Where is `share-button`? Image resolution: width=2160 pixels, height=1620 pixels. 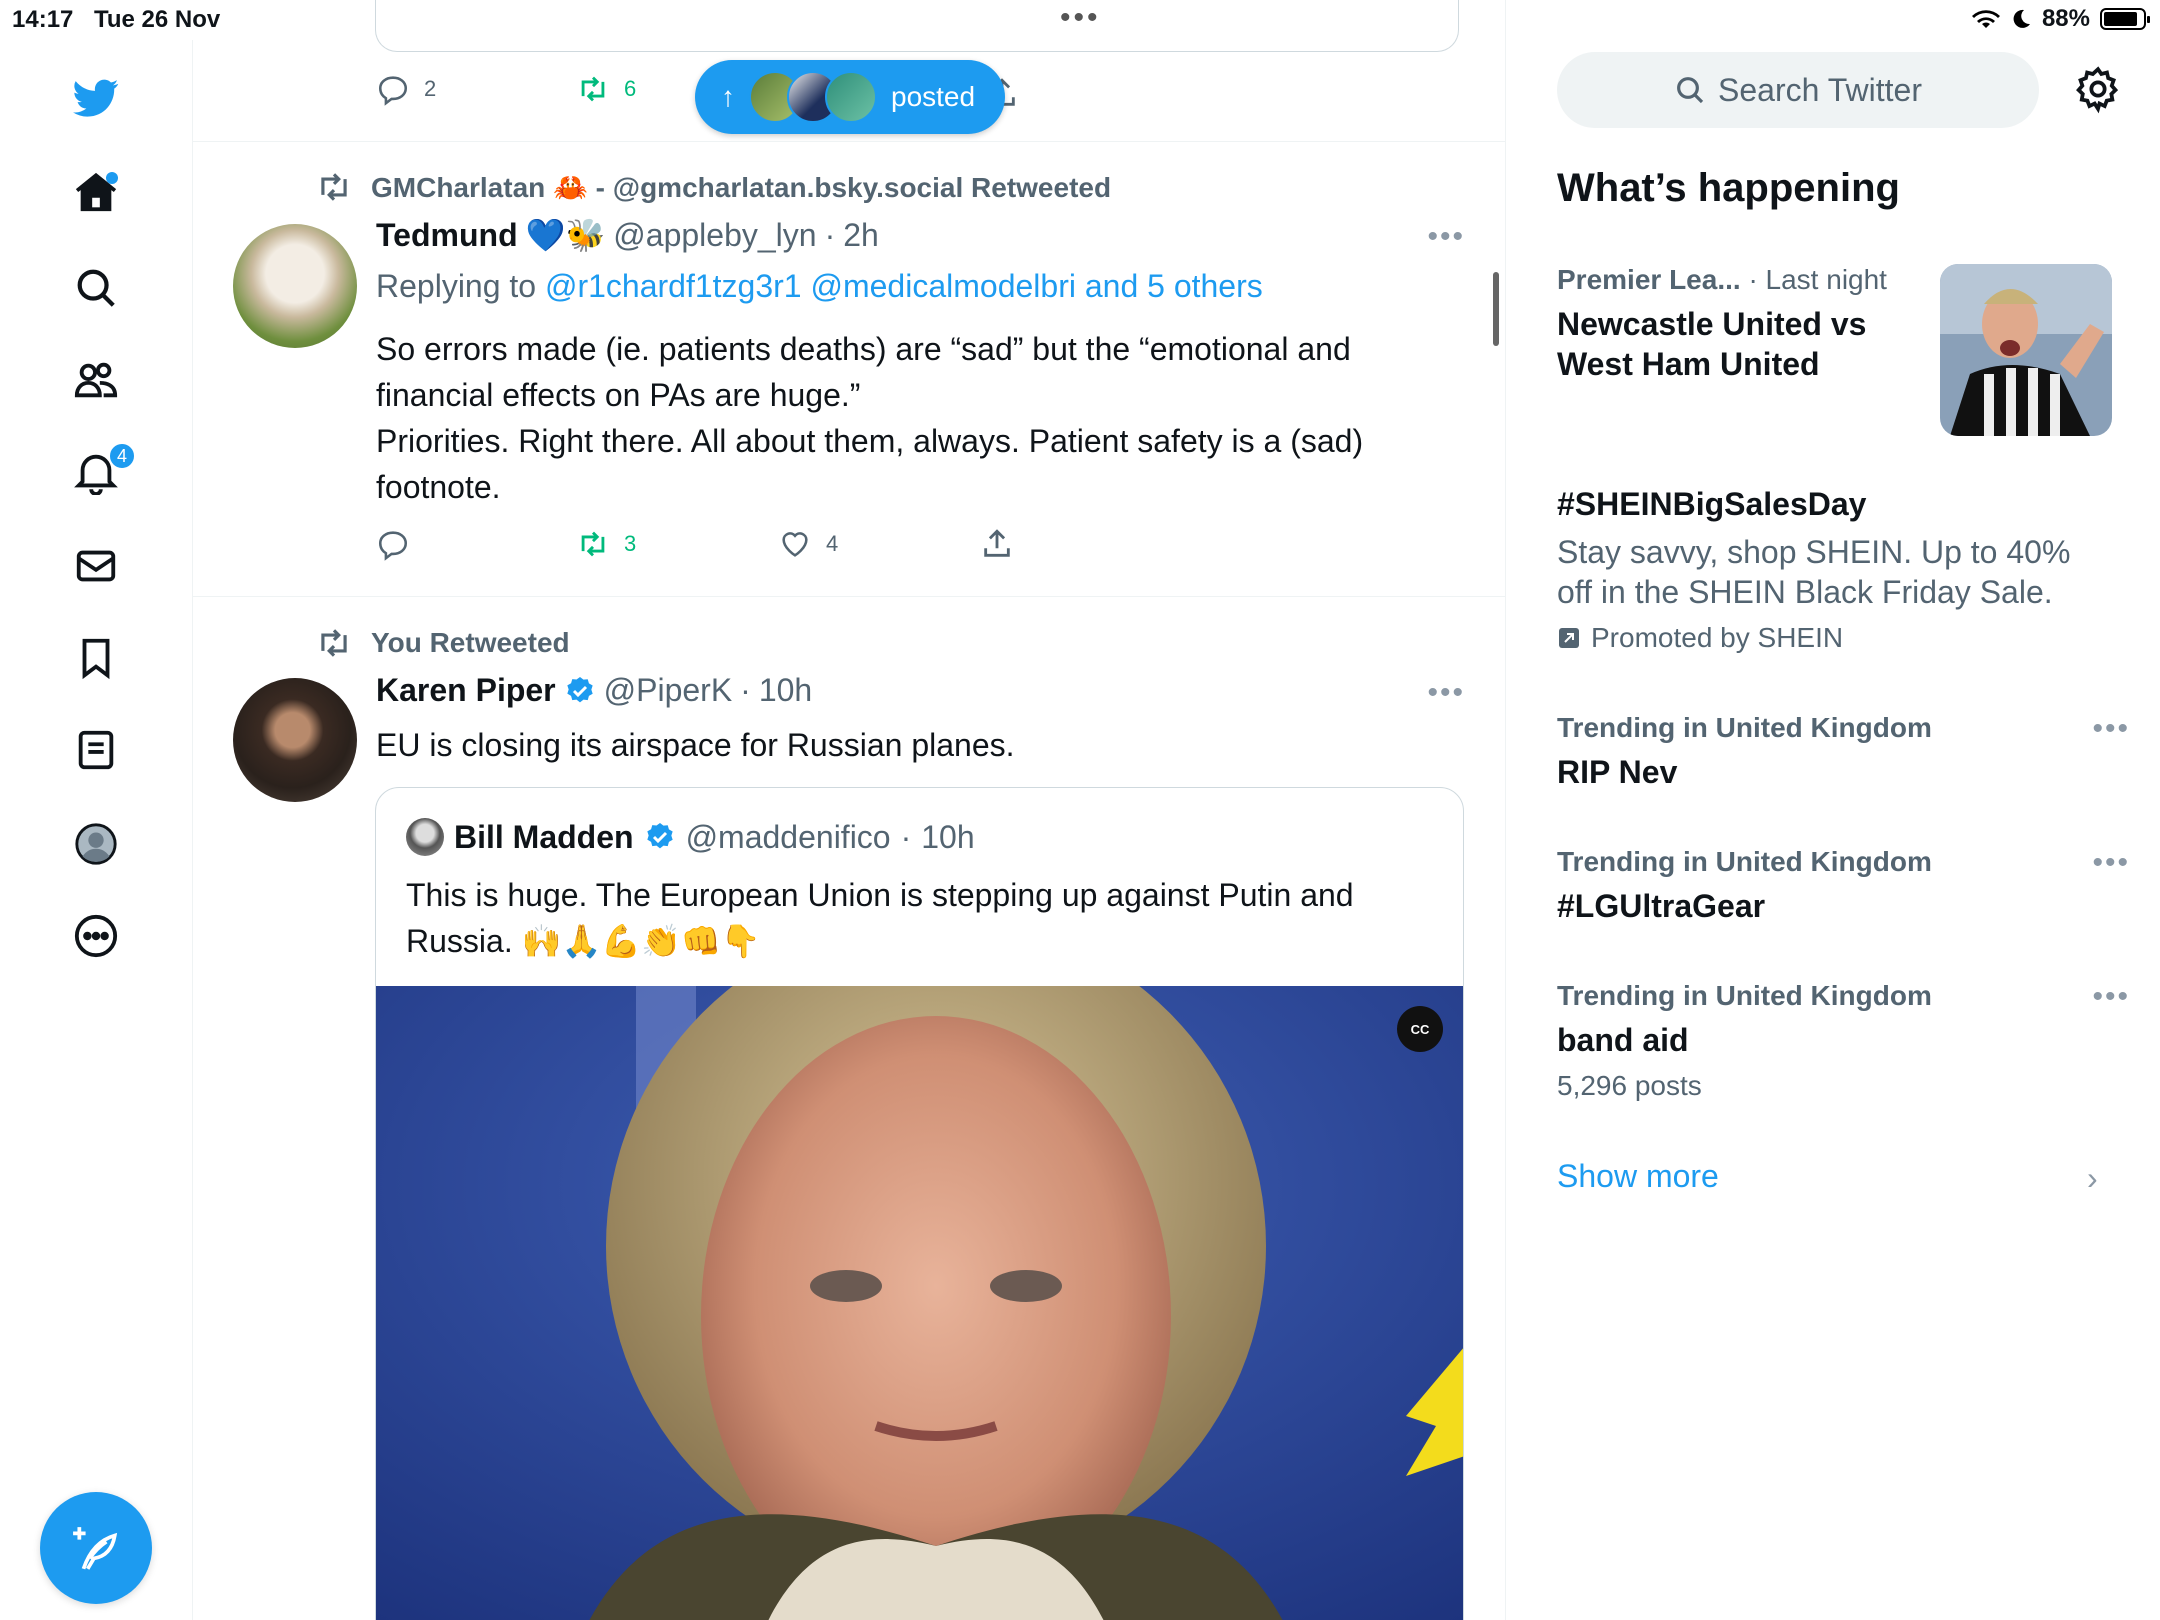 share-button is located at coordinates (997, 544).